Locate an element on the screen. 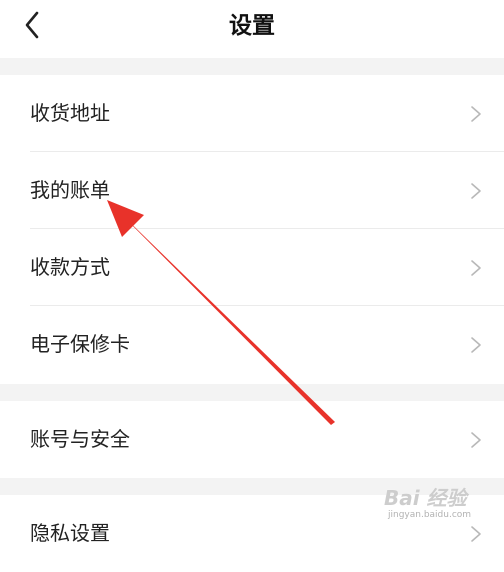 This screenshot has width=504, height=572. page-title: 设置 is located at coordinates (252, 26).